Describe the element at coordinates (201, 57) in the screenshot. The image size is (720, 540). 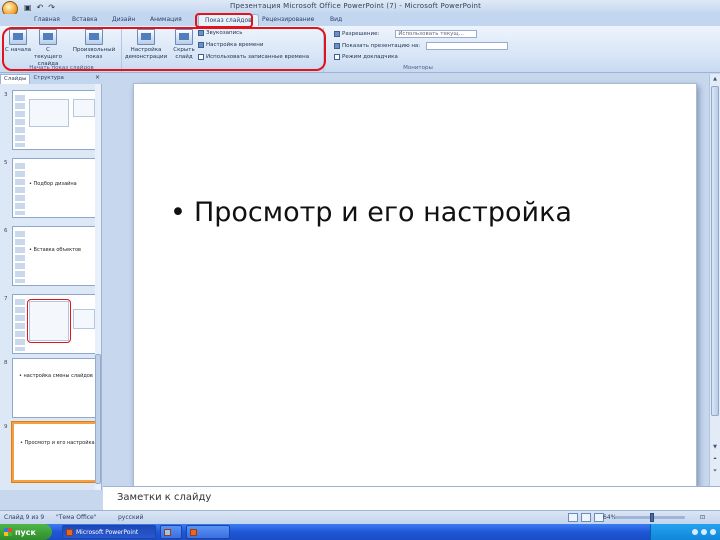
I see `checkbox-icon` at that location.